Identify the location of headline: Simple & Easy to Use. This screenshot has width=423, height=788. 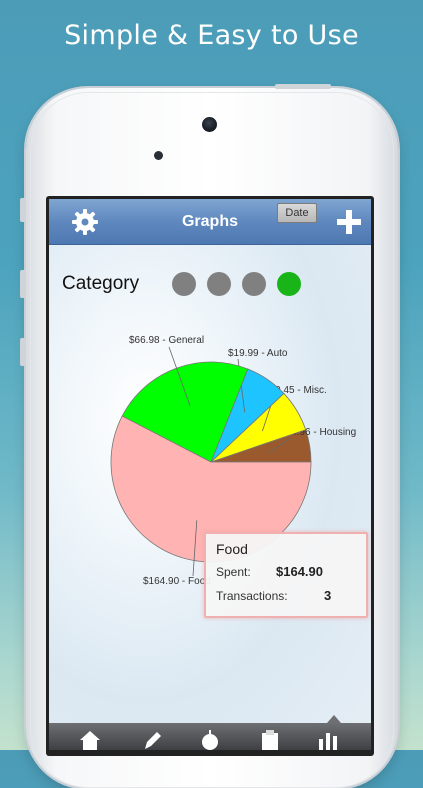
(211, 35).